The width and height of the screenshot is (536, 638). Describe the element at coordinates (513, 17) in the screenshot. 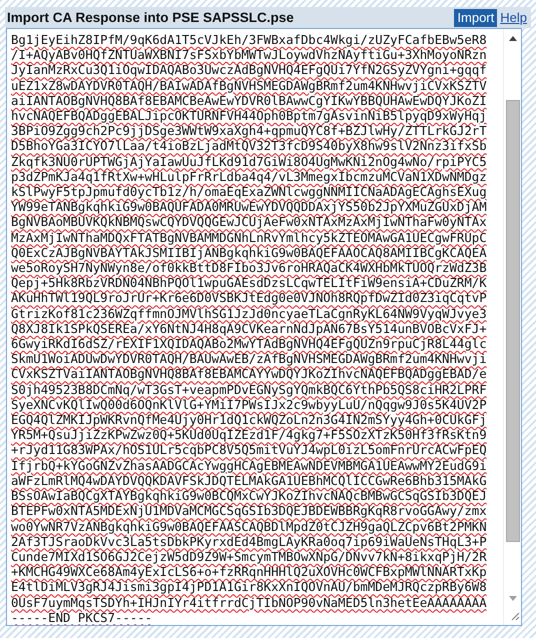

I see `help-link: Help` at that location.